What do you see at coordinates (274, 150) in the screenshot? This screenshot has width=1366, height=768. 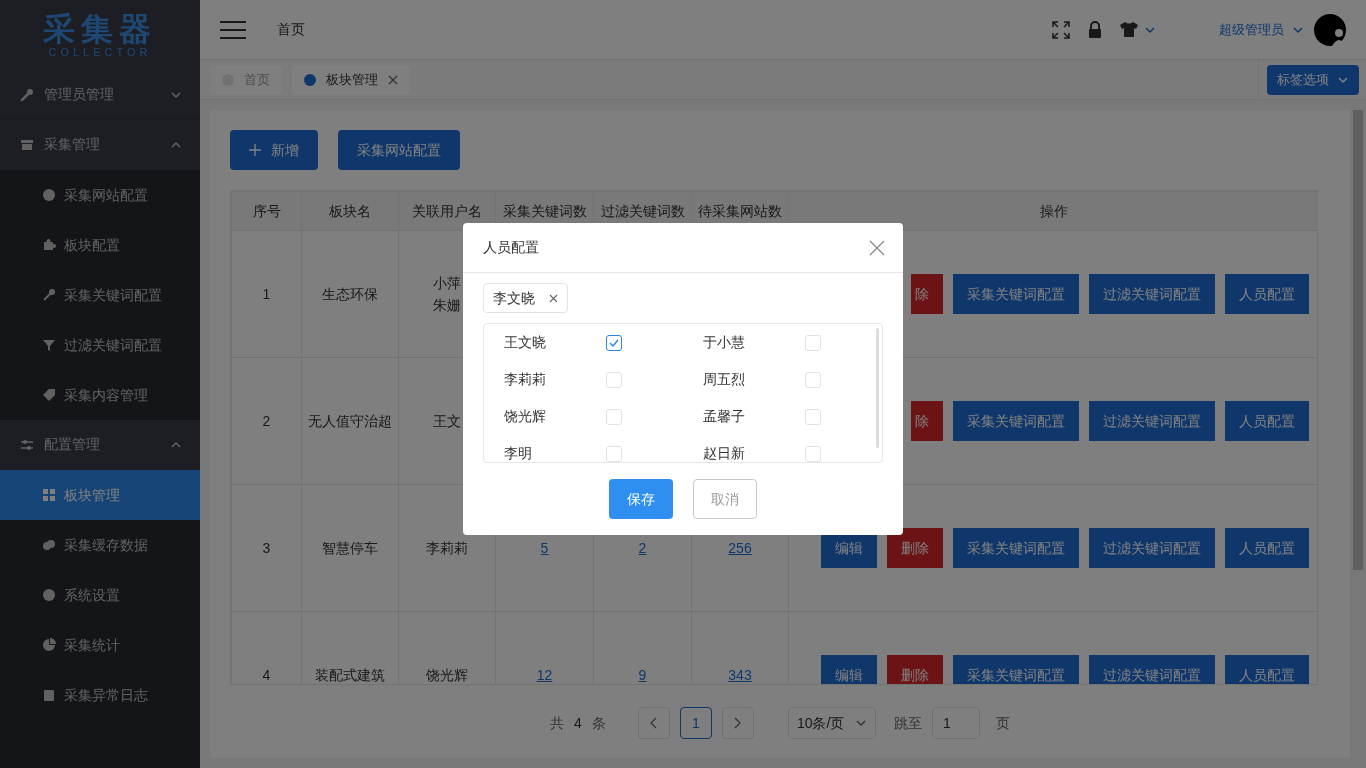 I see `add-button: 新增` at bounding box center [274, 150].